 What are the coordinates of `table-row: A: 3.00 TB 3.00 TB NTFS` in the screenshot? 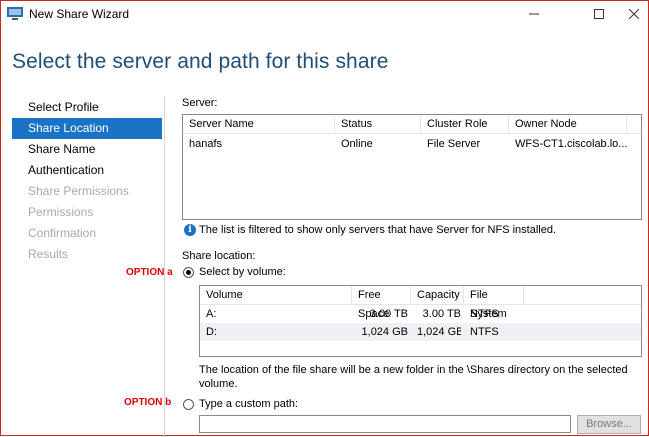 It's located at (420, 314).